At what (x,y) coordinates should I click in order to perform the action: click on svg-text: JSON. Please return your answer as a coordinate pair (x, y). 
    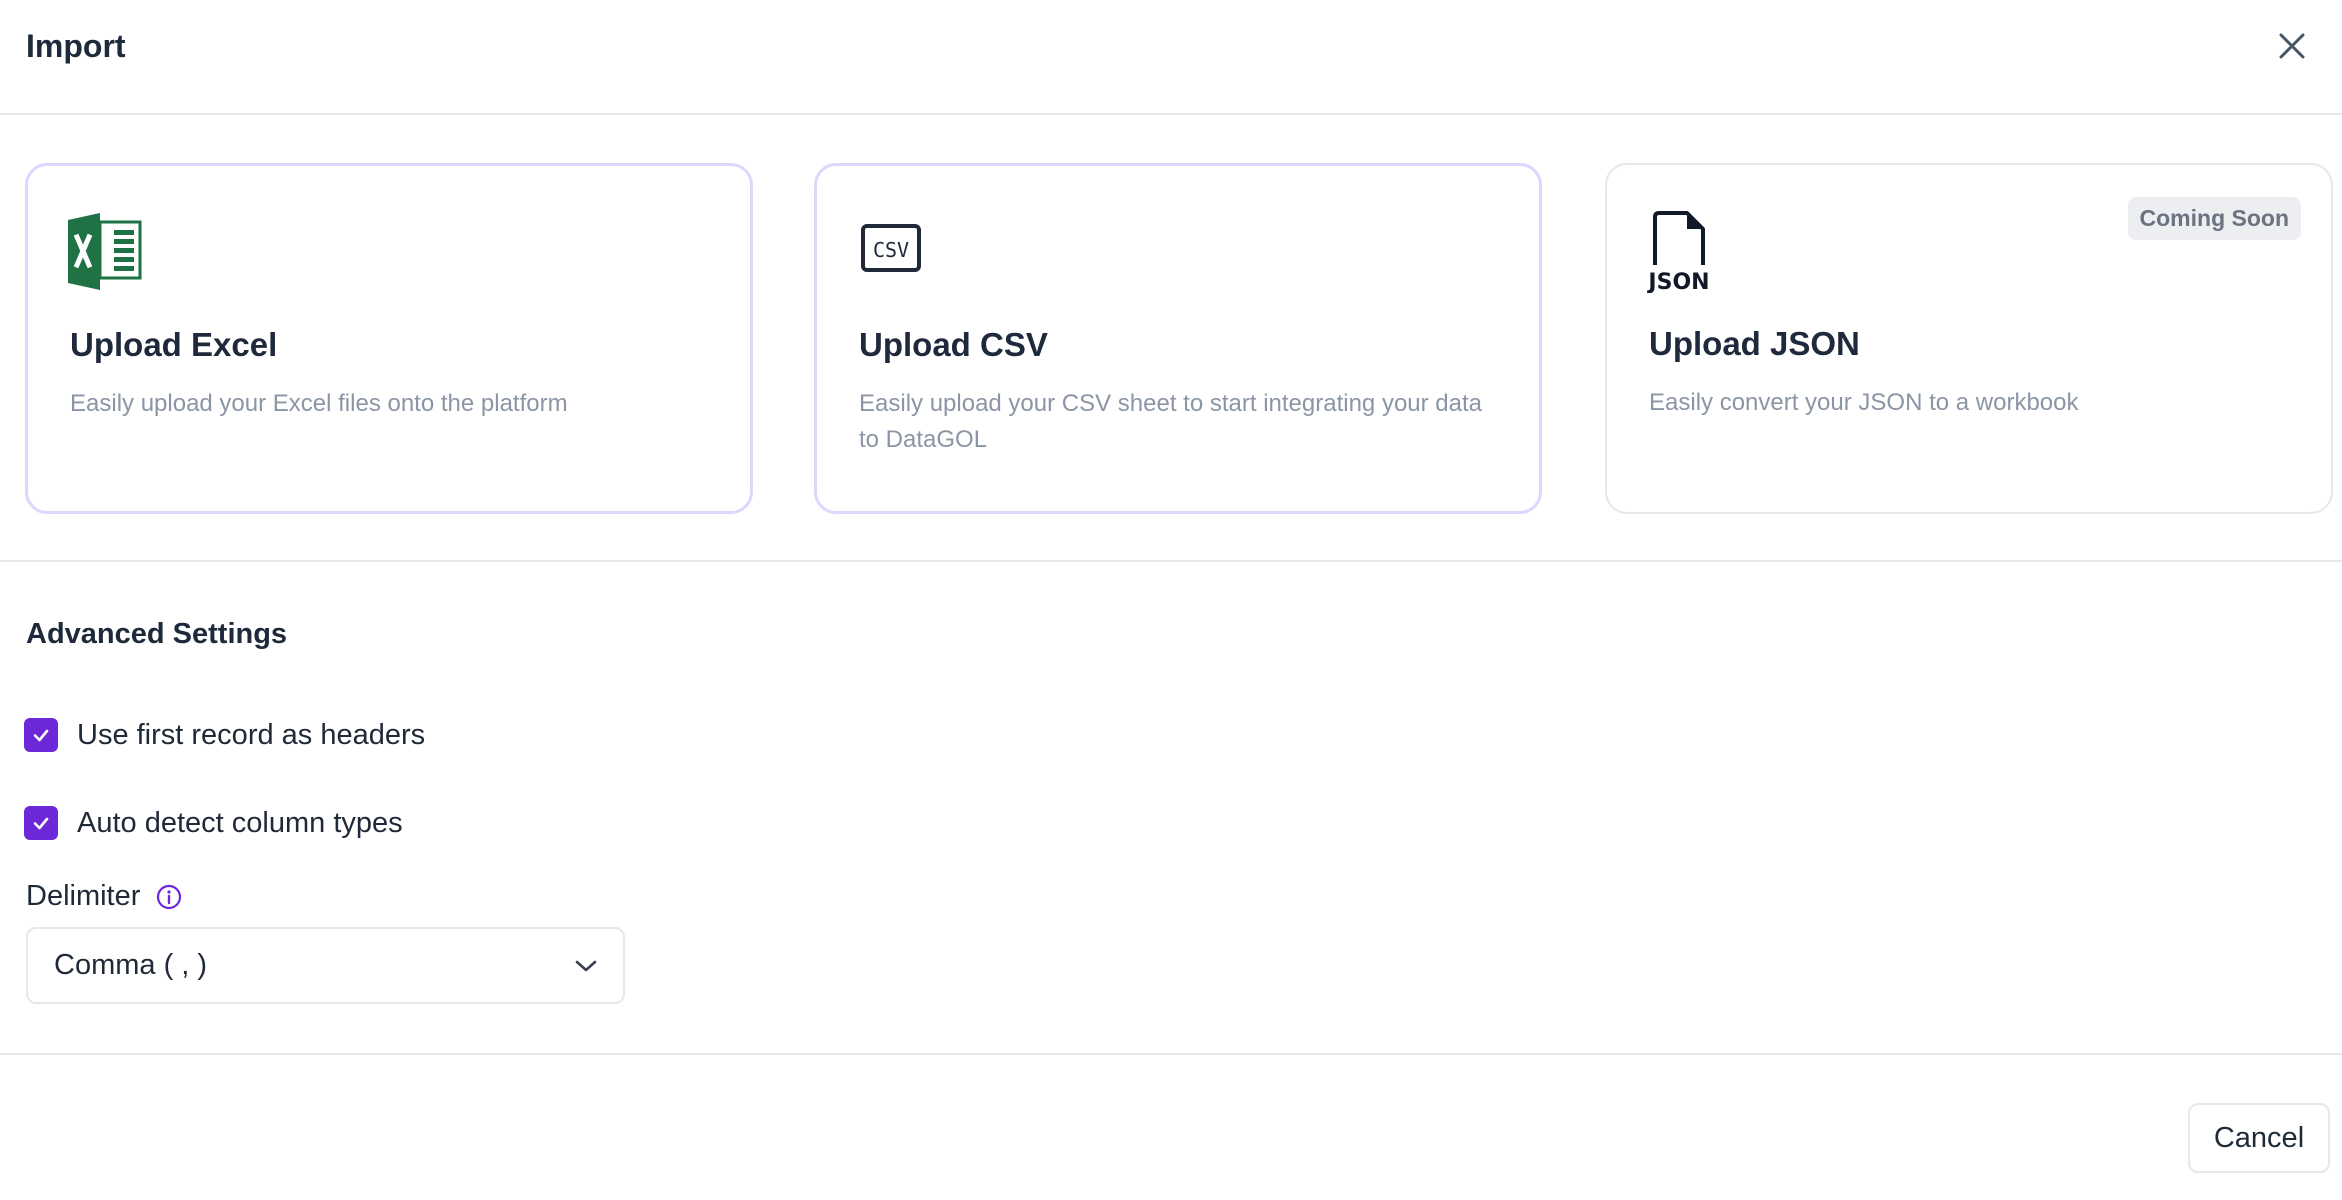
    Looking at the image, I should click on (1678, 281).